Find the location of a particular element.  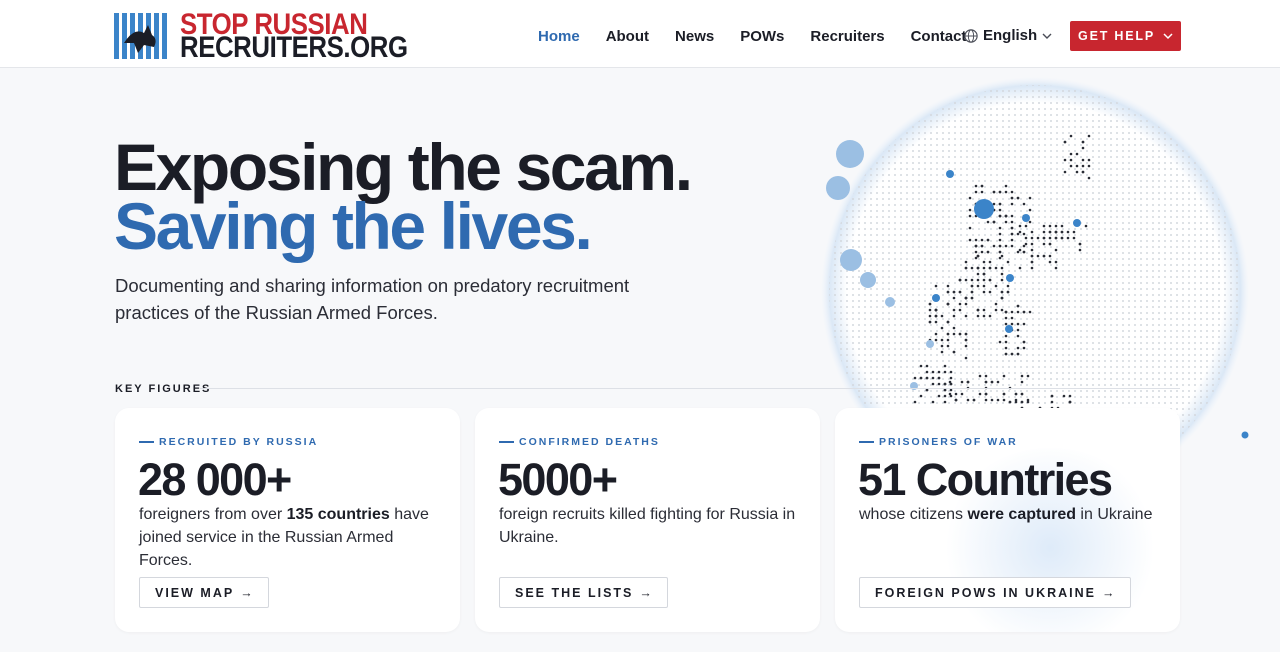

card-kicker: PRISONERS OF WAR is located at coordinates (938, 442).